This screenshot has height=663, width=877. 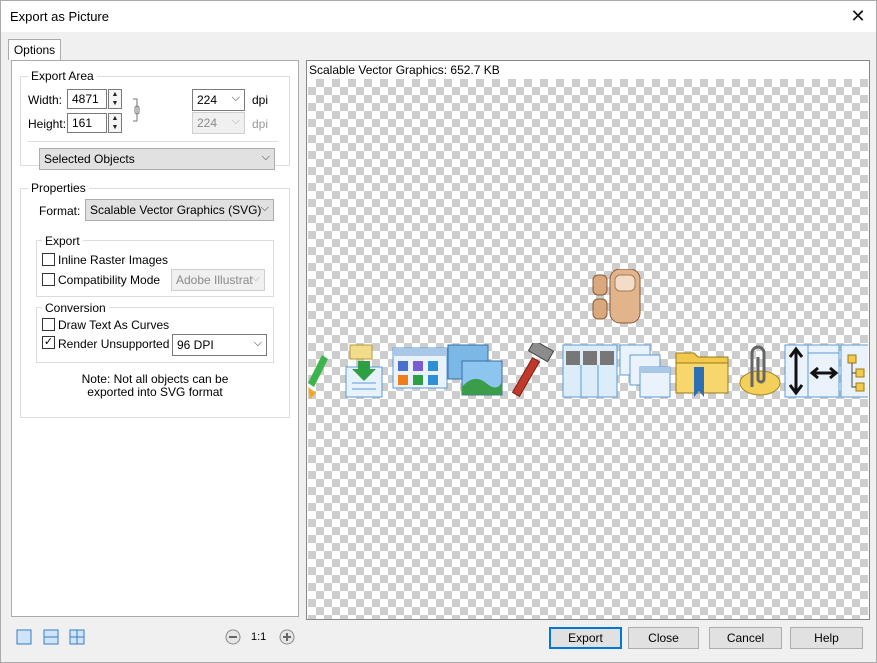 I want to click on window-grid-icon, so click(x=420, y=368).